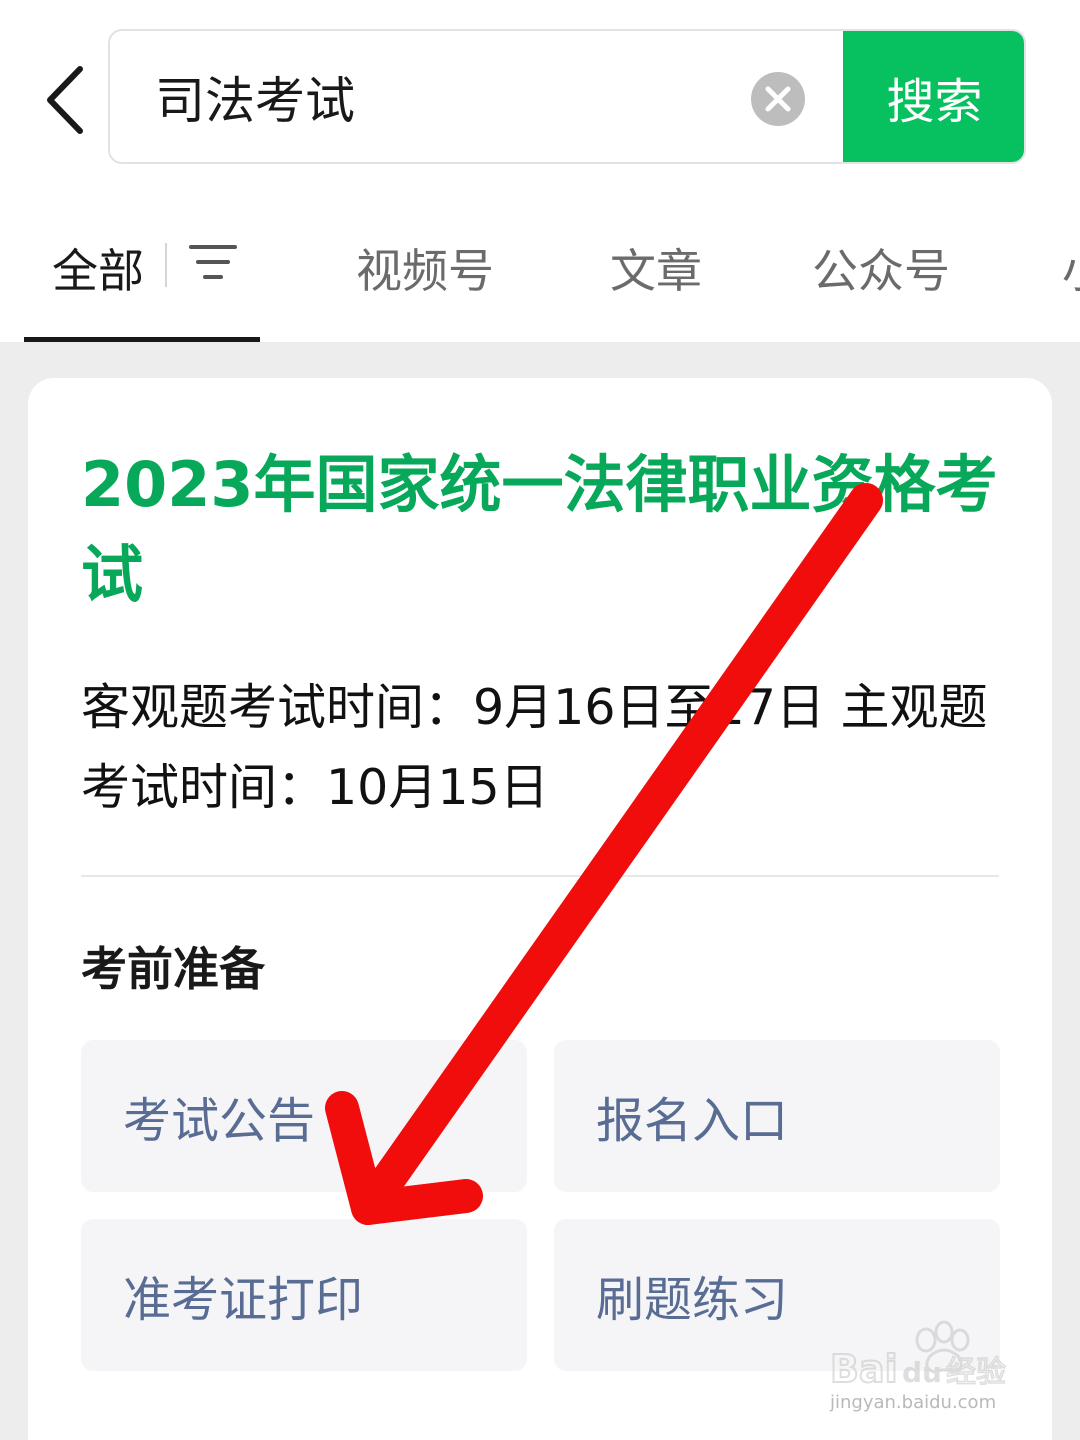 The width and height of the screenshot is (1080, 1440). I want to click on tab-bar: 全部 视频号 文章 公众号 小, so click(540, 270).